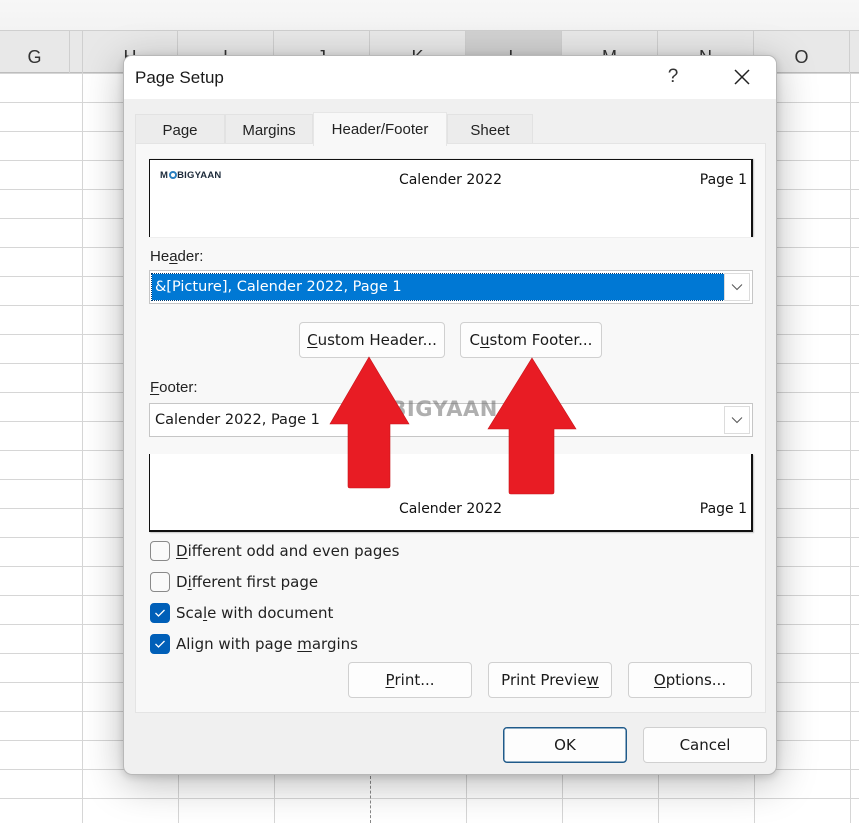 The width and height of the screenshot is (859, 823). I want to click on watermark: M BIGYAAN, so click(424, 409).